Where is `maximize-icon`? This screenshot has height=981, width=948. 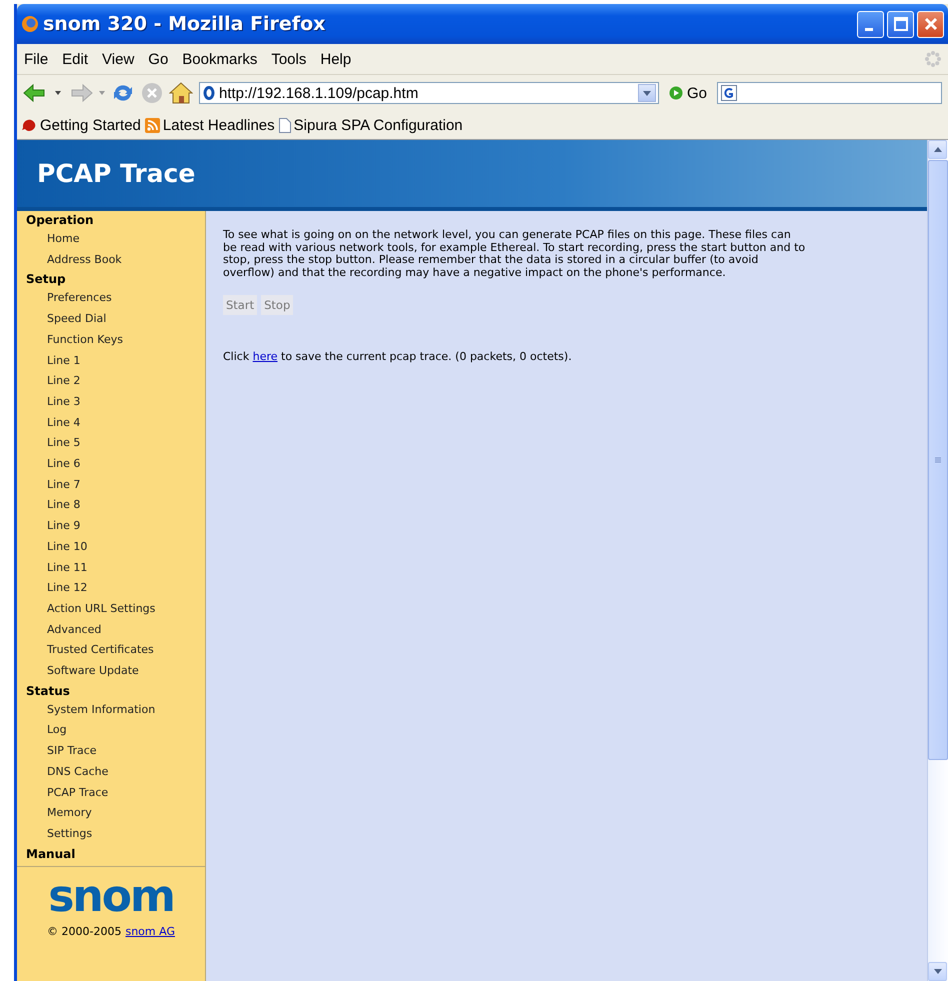 maximize-icon is located at coordinates (901, 24).